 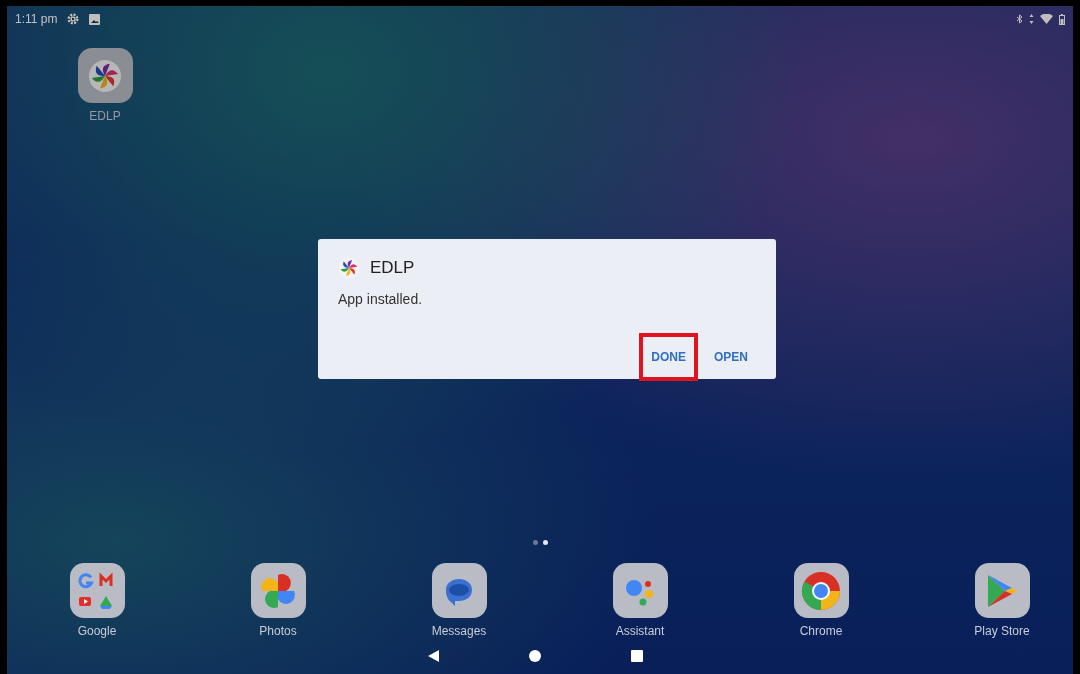 I want to click on home-icon, so click(x=534, y=656).